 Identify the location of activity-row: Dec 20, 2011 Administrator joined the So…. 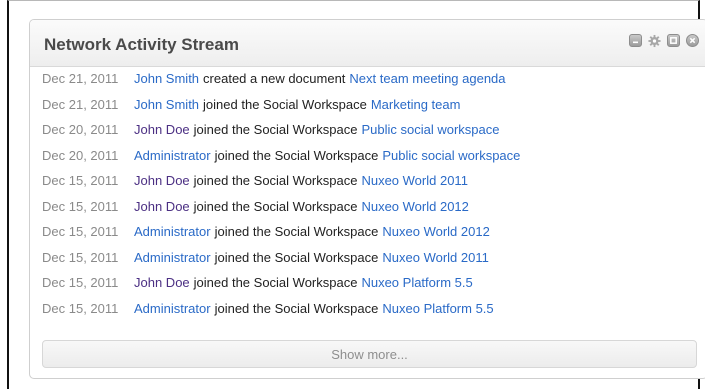
(367, 156).